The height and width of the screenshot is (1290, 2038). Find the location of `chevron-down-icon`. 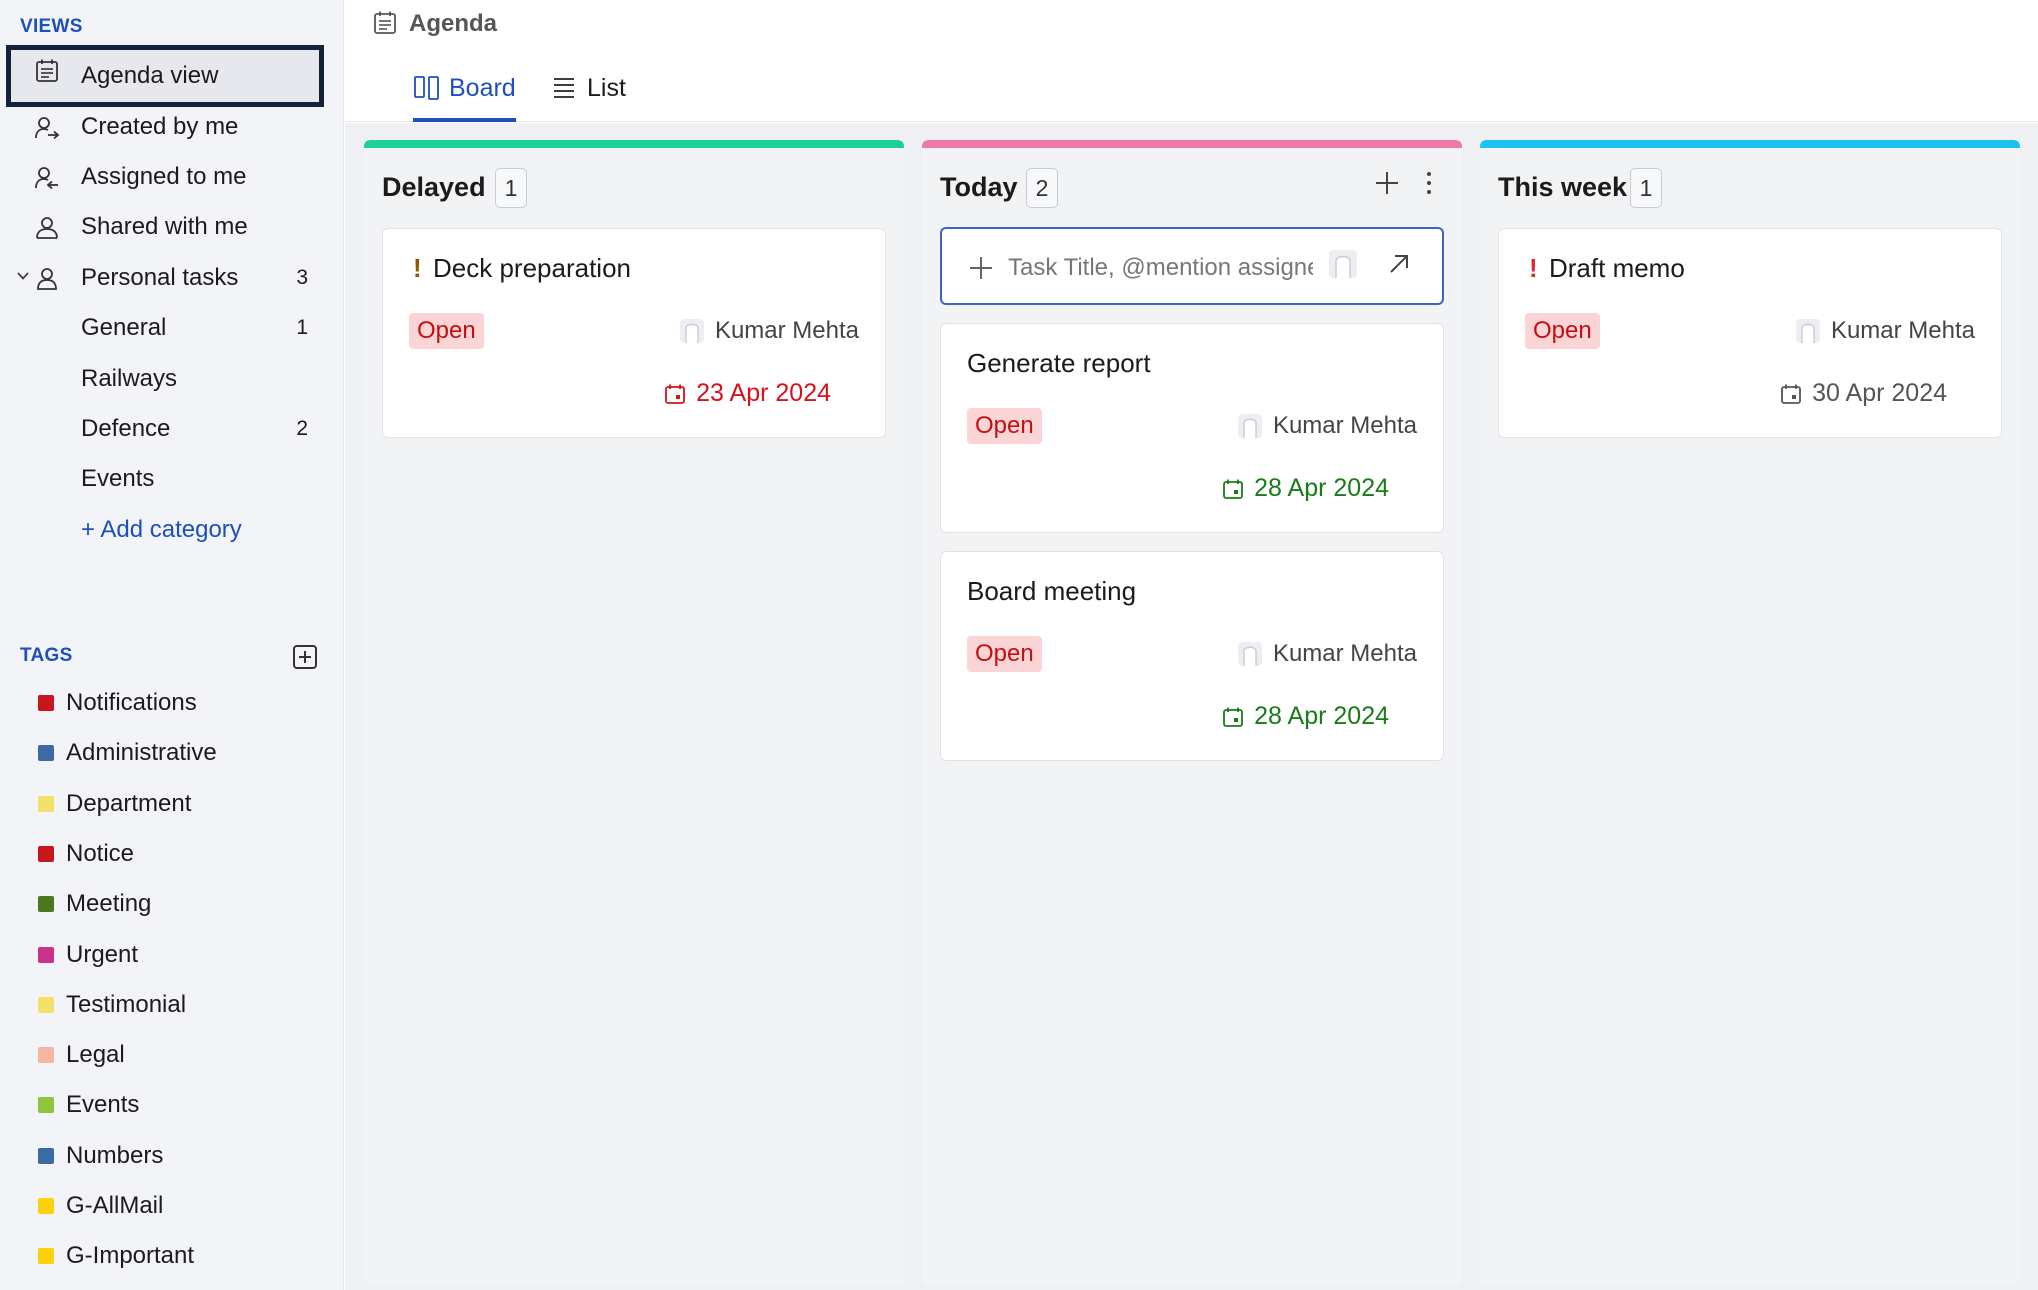

chevron-down-icon is located at coordinates (23, 276).